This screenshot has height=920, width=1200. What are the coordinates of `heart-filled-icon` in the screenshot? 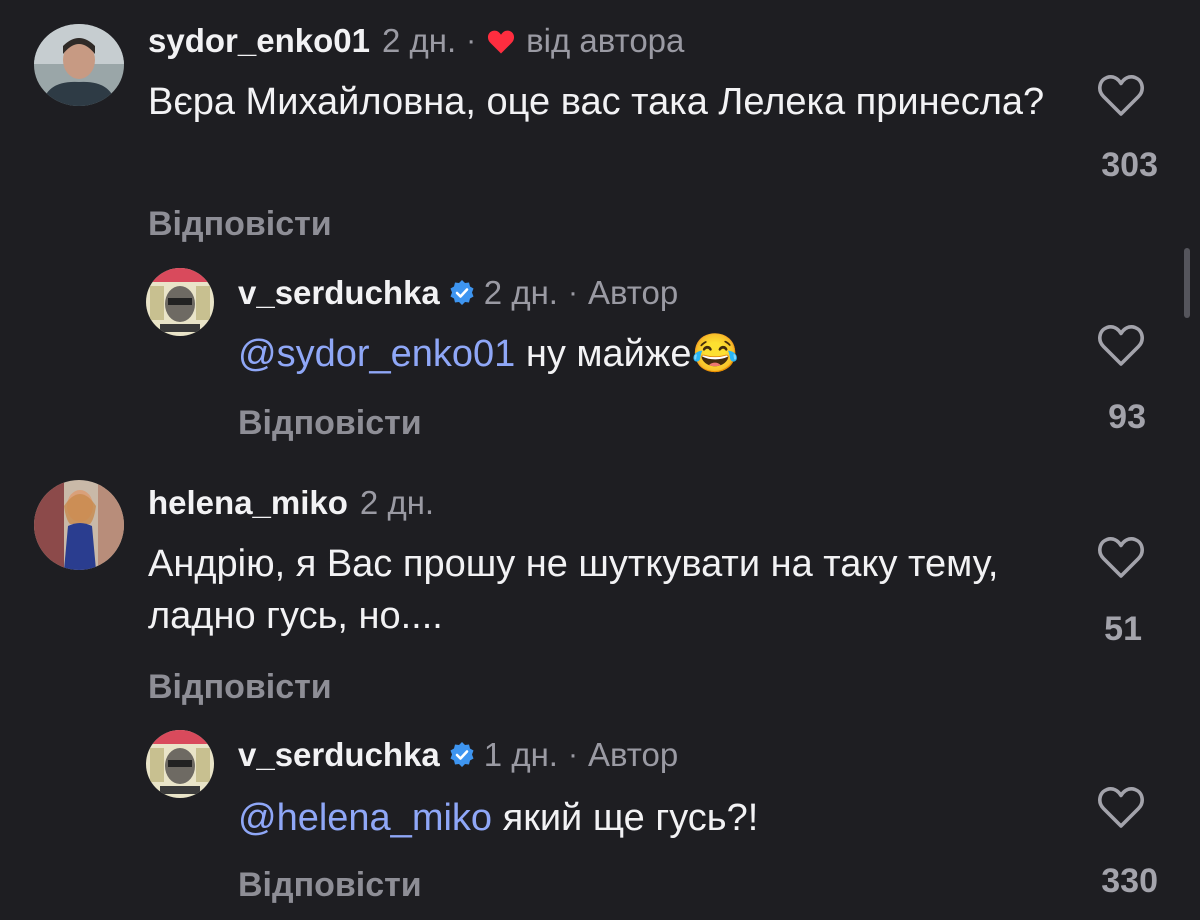 It's located at (501, 42).